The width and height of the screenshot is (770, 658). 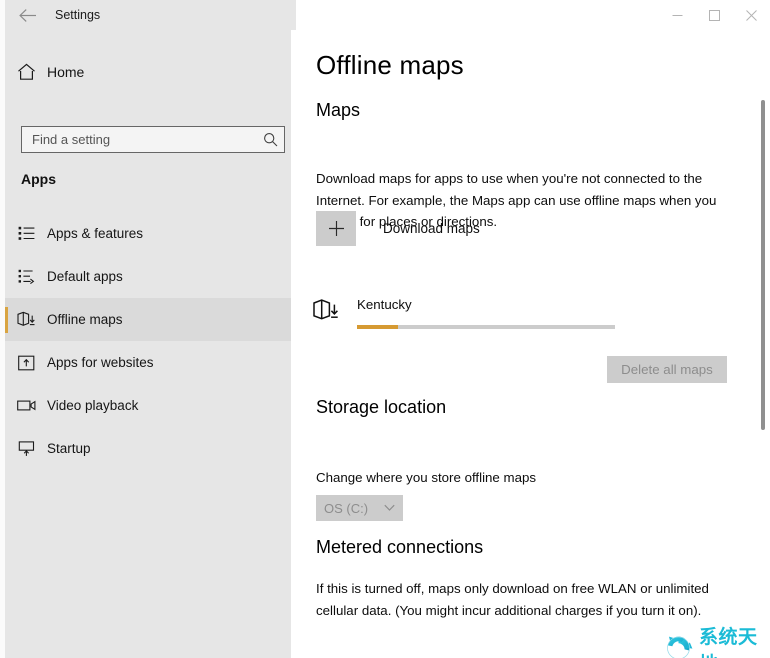 What do you see at coordinates (426, 477) in the screenshot?
I see `storage-location-description: Change where you store offline maps` at bounding box center [426, 477].